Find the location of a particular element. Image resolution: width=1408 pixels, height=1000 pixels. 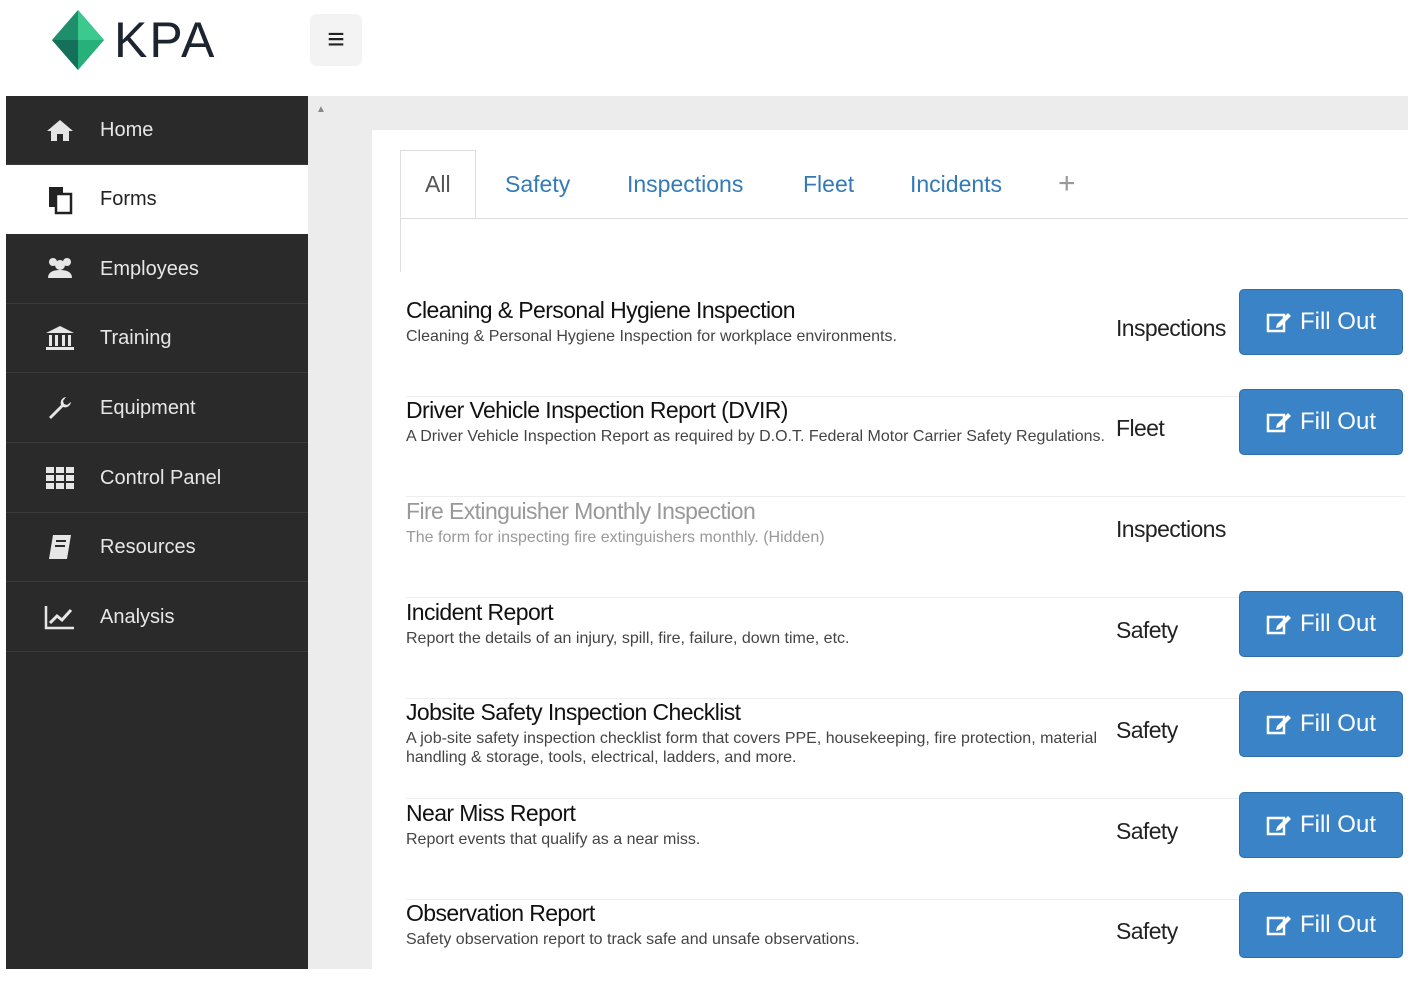

tab-inspections: Inspections is located at coordinates (685, 184).